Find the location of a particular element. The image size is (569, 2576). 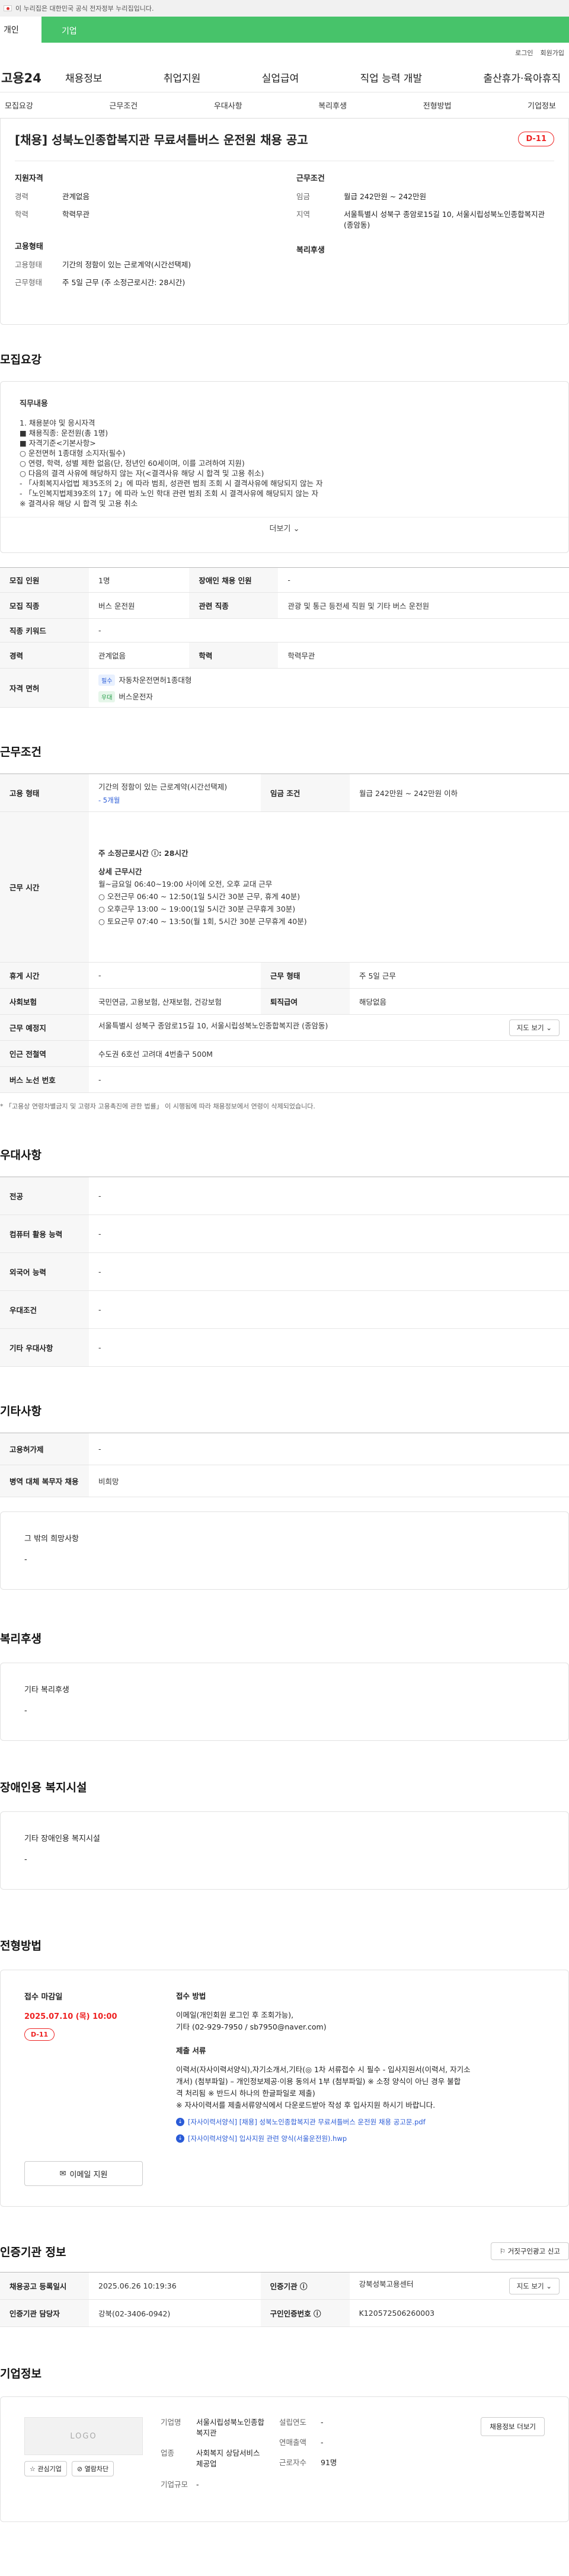

tab-personal: 개인 is located at coordinates (20, 30).